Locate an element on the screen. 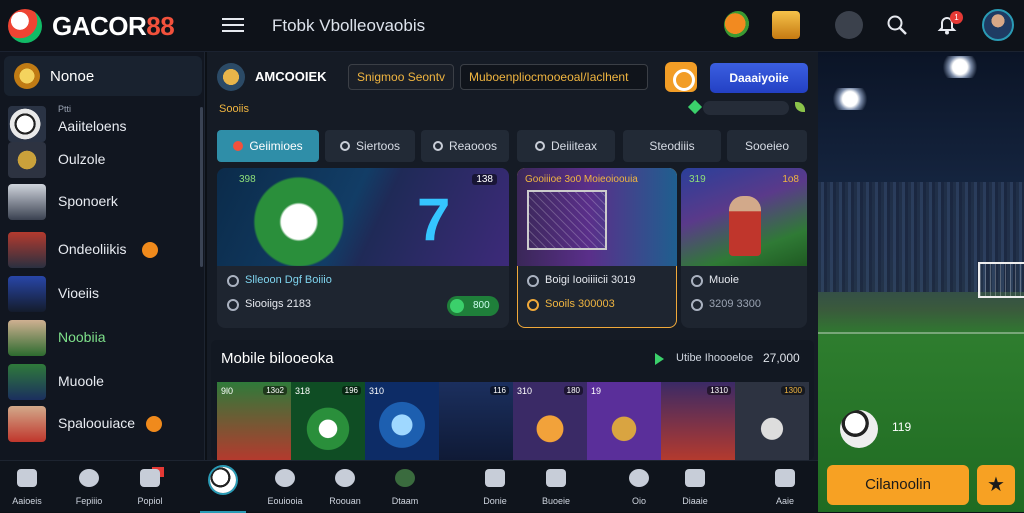 Image resolution: width=1024 pixels, height=513 pixels. star-icon: ★ is located at coordinates (996, 485).